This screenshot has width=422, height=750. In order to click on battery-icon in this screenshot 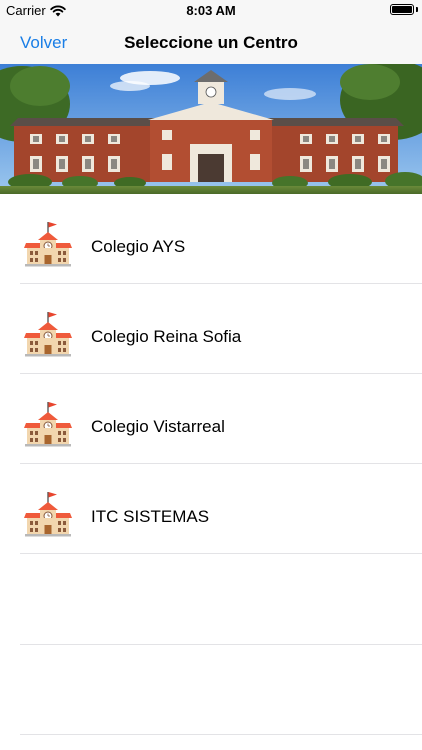, I will do `click(402, 9)`.